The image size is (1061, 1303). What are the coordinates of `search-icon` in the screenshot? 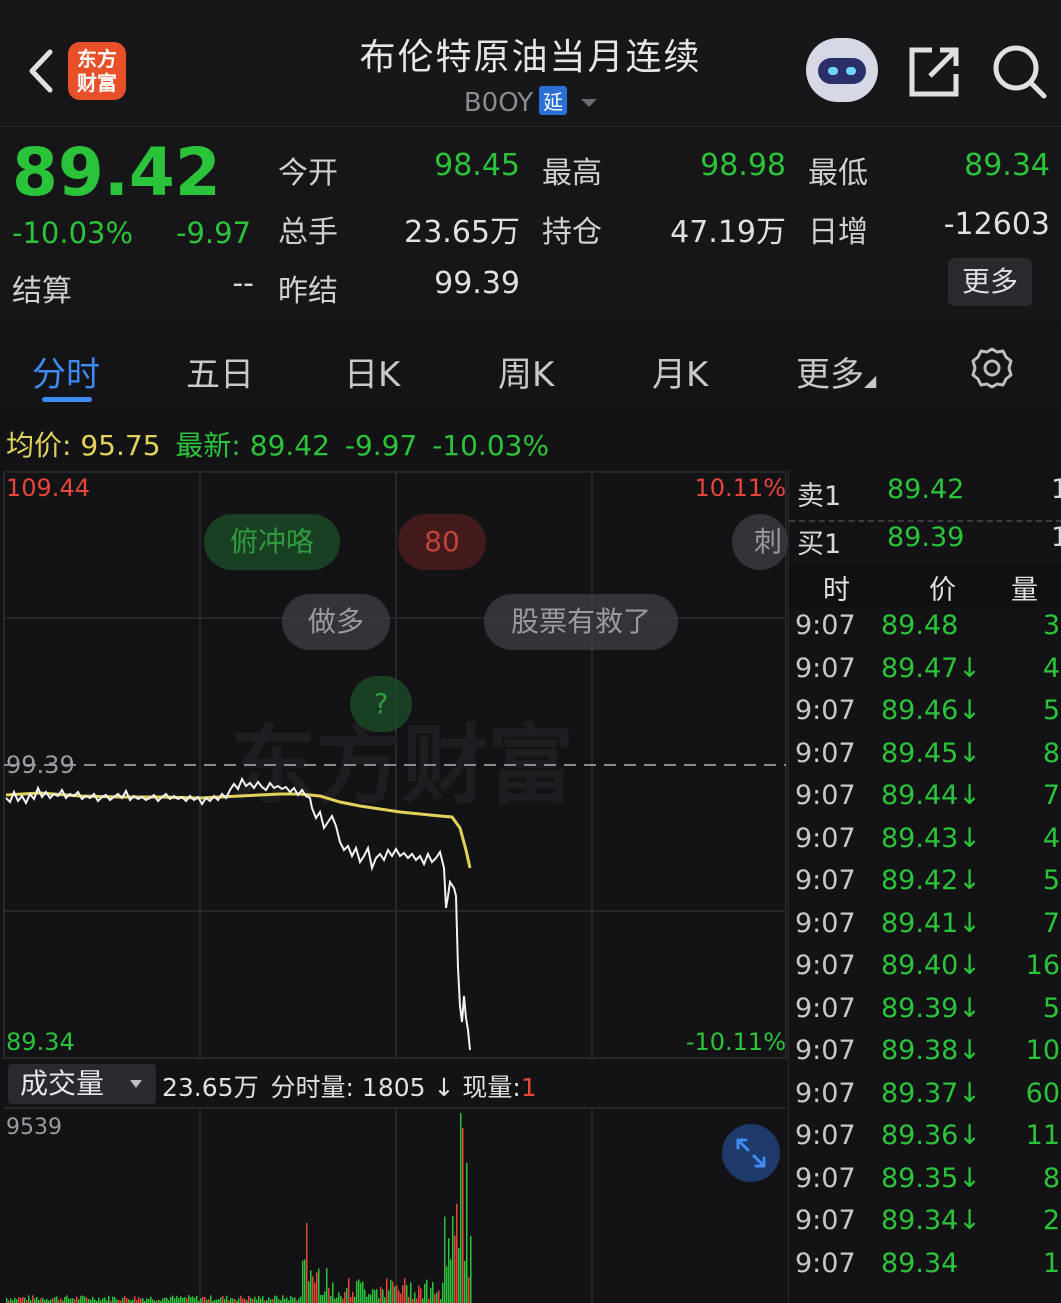 It's located at (1020, 72).